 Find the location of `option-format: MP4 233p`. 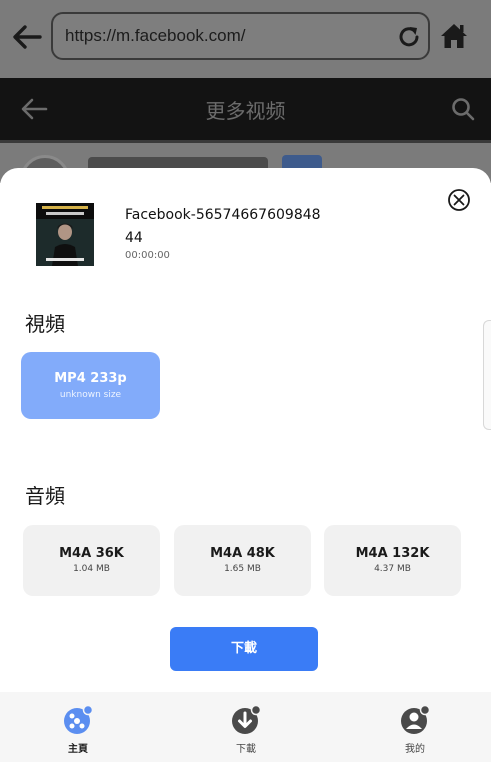

option-format: MP4 233p is located at coordinates (90, 378).